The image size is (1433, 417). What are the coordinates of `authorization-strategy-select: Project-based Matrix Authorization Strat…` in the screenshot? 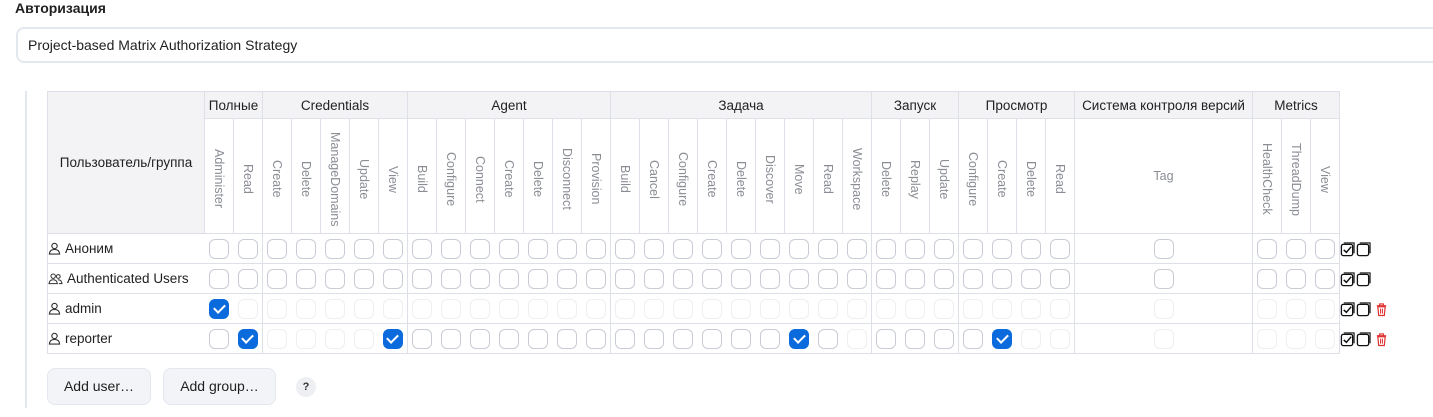 It's located at (724, 45).